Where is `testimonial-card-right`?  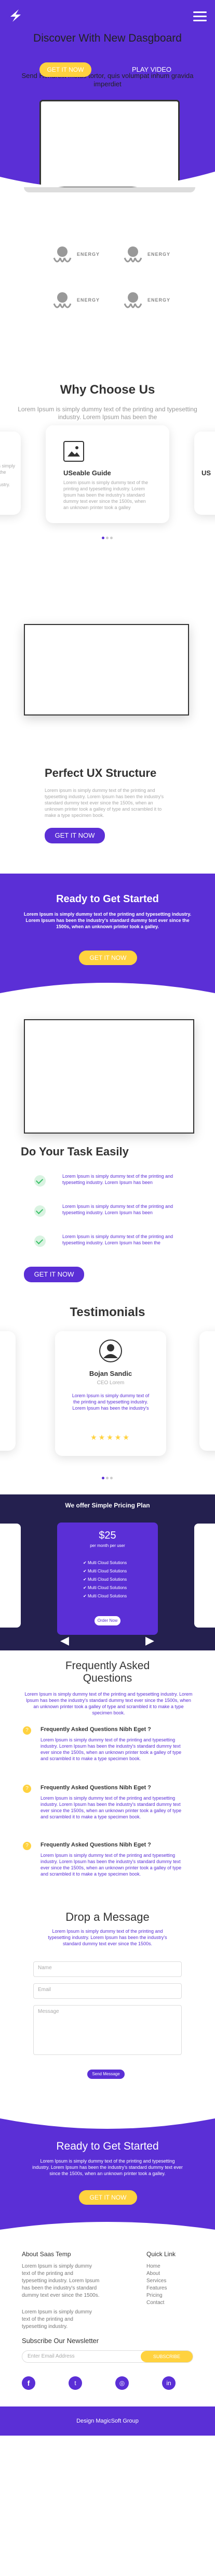 testimonial-card-right is located at coordinates (207, 1391).